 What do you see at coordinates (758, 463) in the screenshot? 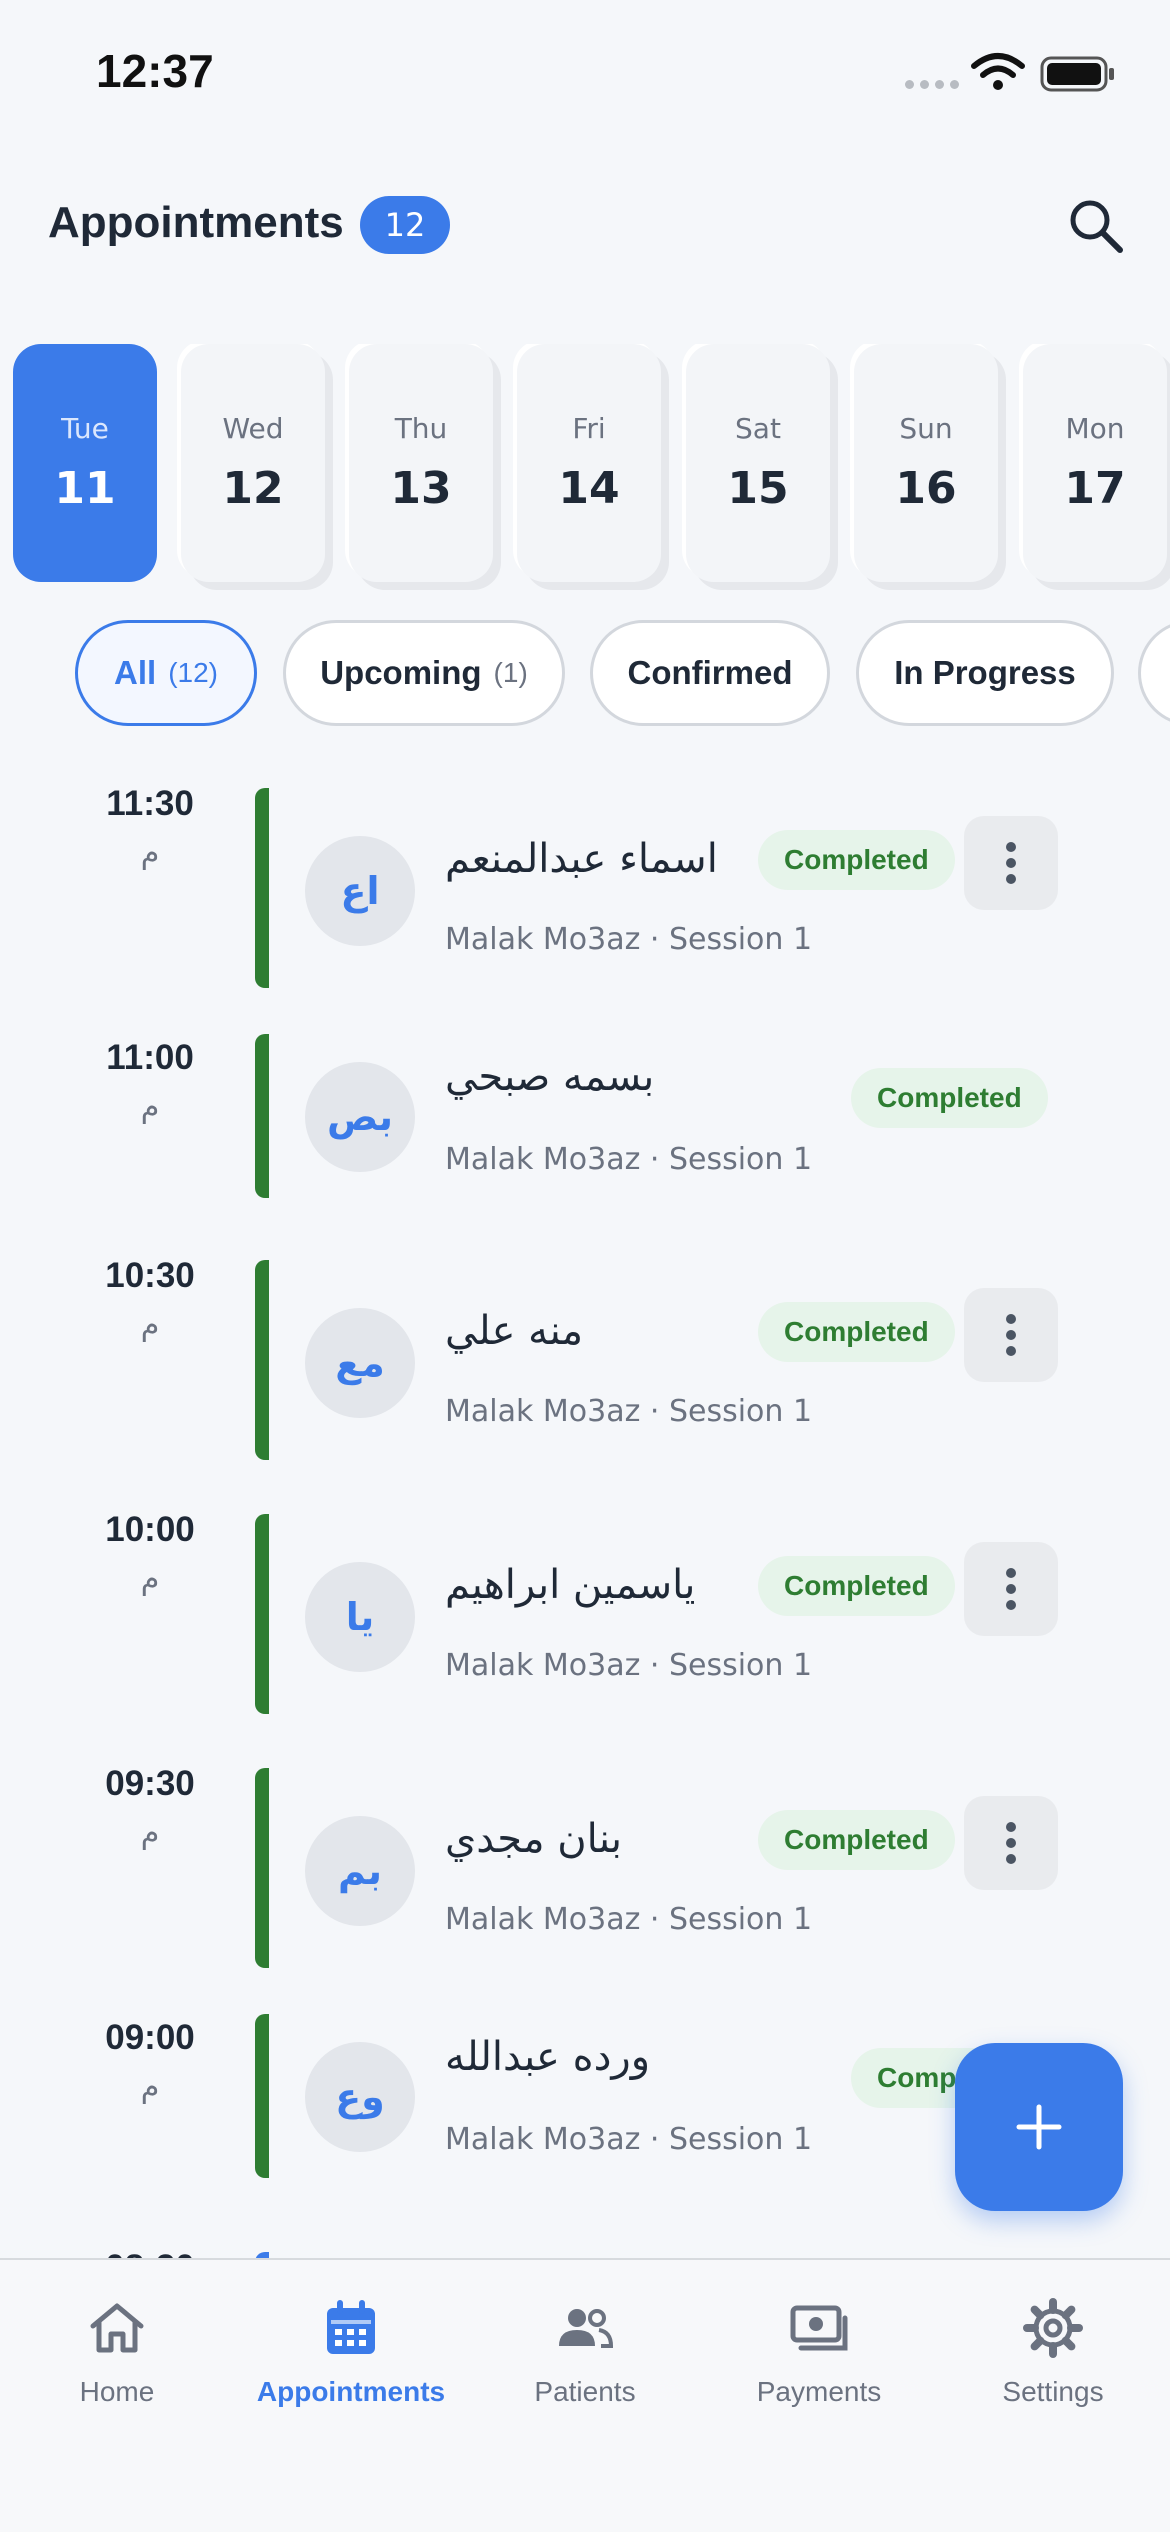
I see `date-card-sat-15: Sat 15` at bounding box center [758, 463].